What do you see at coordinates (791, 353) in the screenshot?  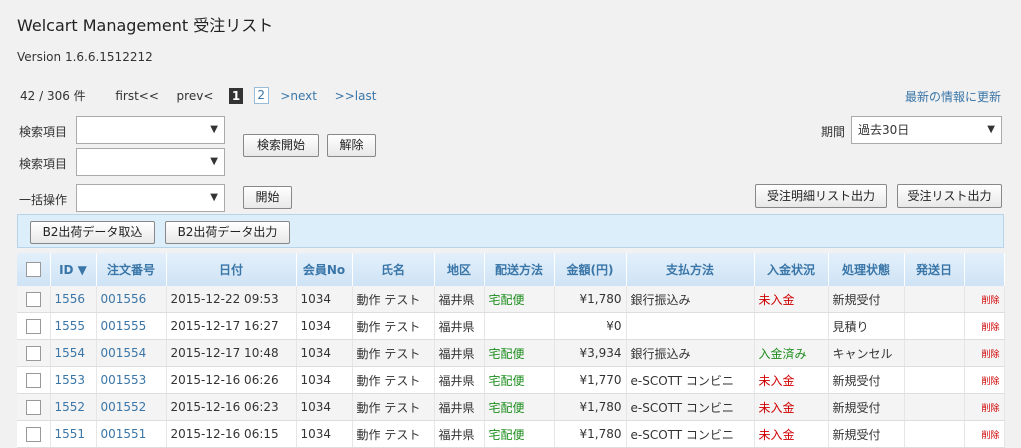 I see `deposit-status: 入金済み` at bounding box center [791, 353].